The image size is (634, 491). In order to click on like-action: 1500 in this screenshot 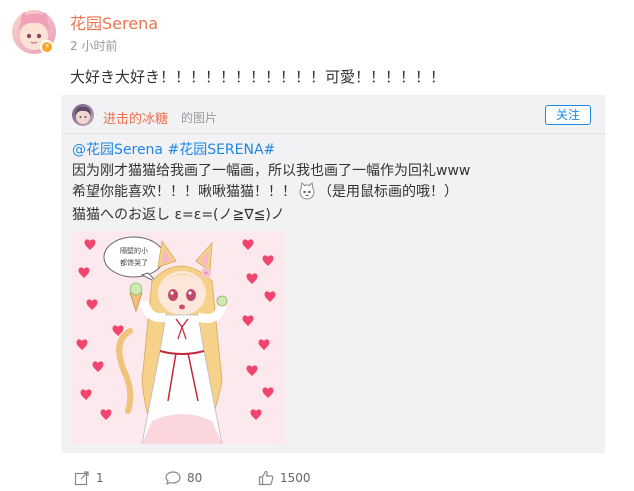, I will do `click(284, 478)`.